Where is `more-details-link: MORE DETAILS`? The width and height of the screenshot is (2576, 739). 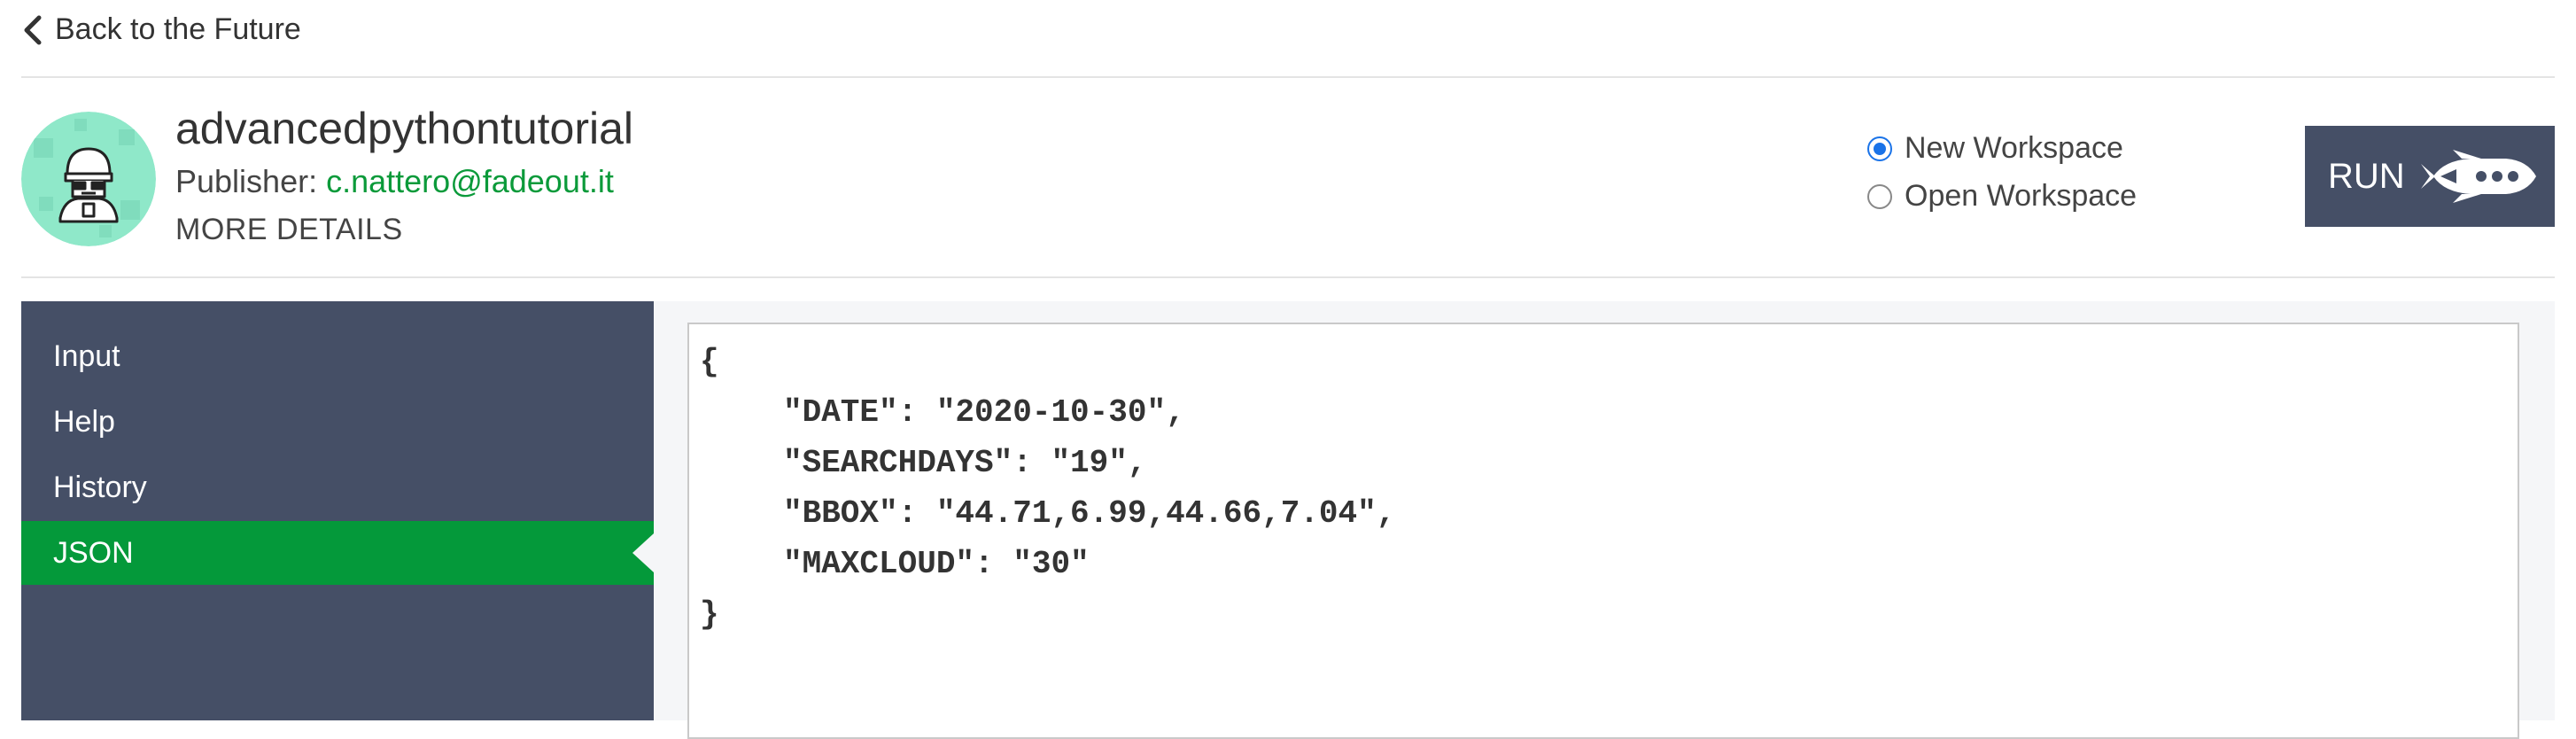
more-details-link: MORE DETAILS is located at coordinates (289, 230).